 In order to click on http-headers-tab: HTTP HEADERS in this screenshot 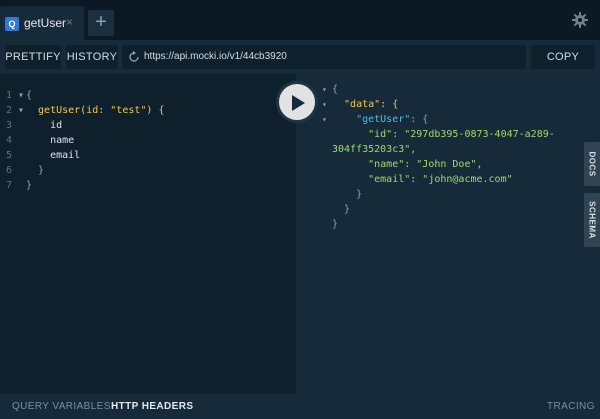, I will do `click(152, 406)`.